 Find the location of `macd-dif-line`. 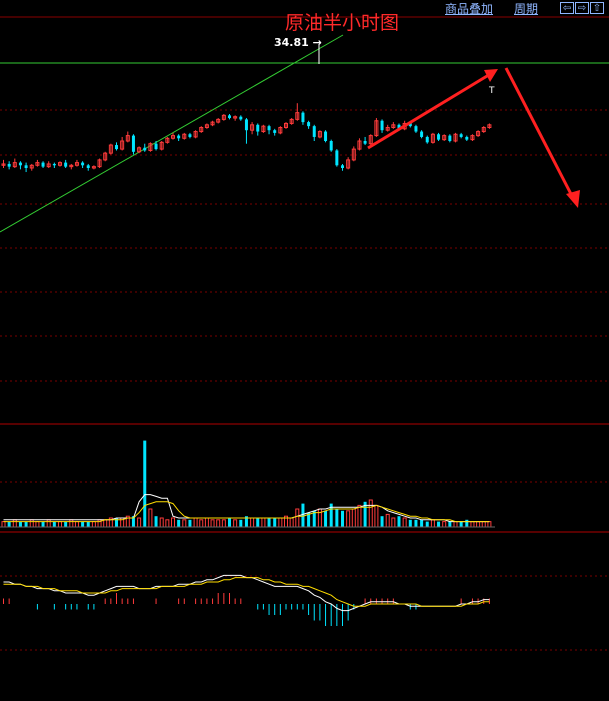

macd-dif-line is located at coordinates (246, 593).